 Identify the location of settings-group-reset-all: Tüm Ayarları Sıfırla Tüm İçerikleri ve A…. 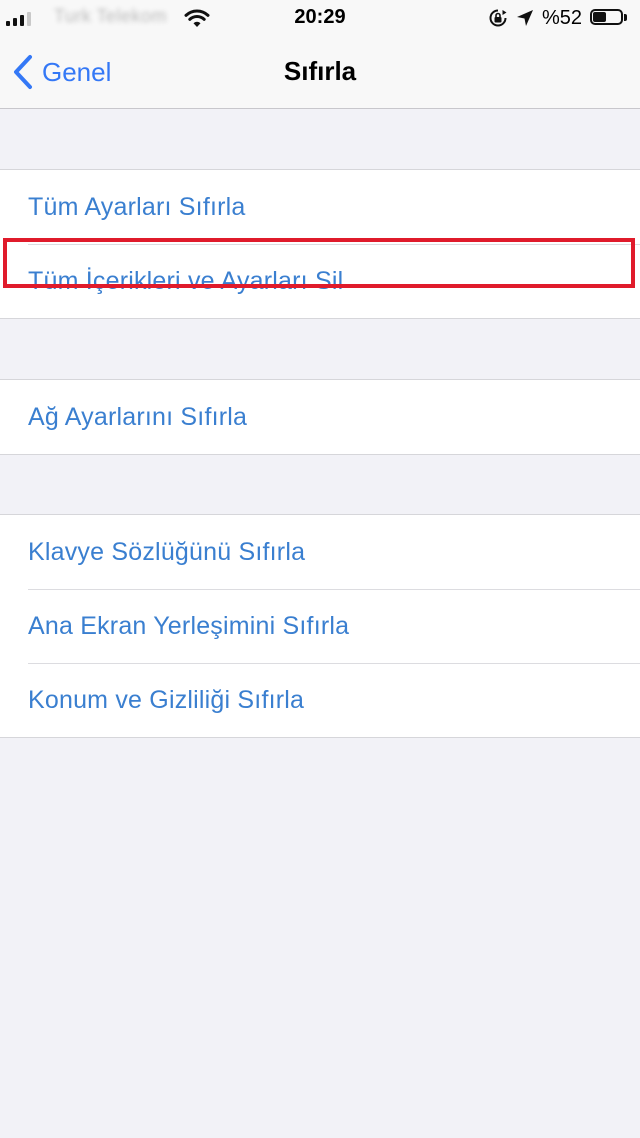
(320, 244).